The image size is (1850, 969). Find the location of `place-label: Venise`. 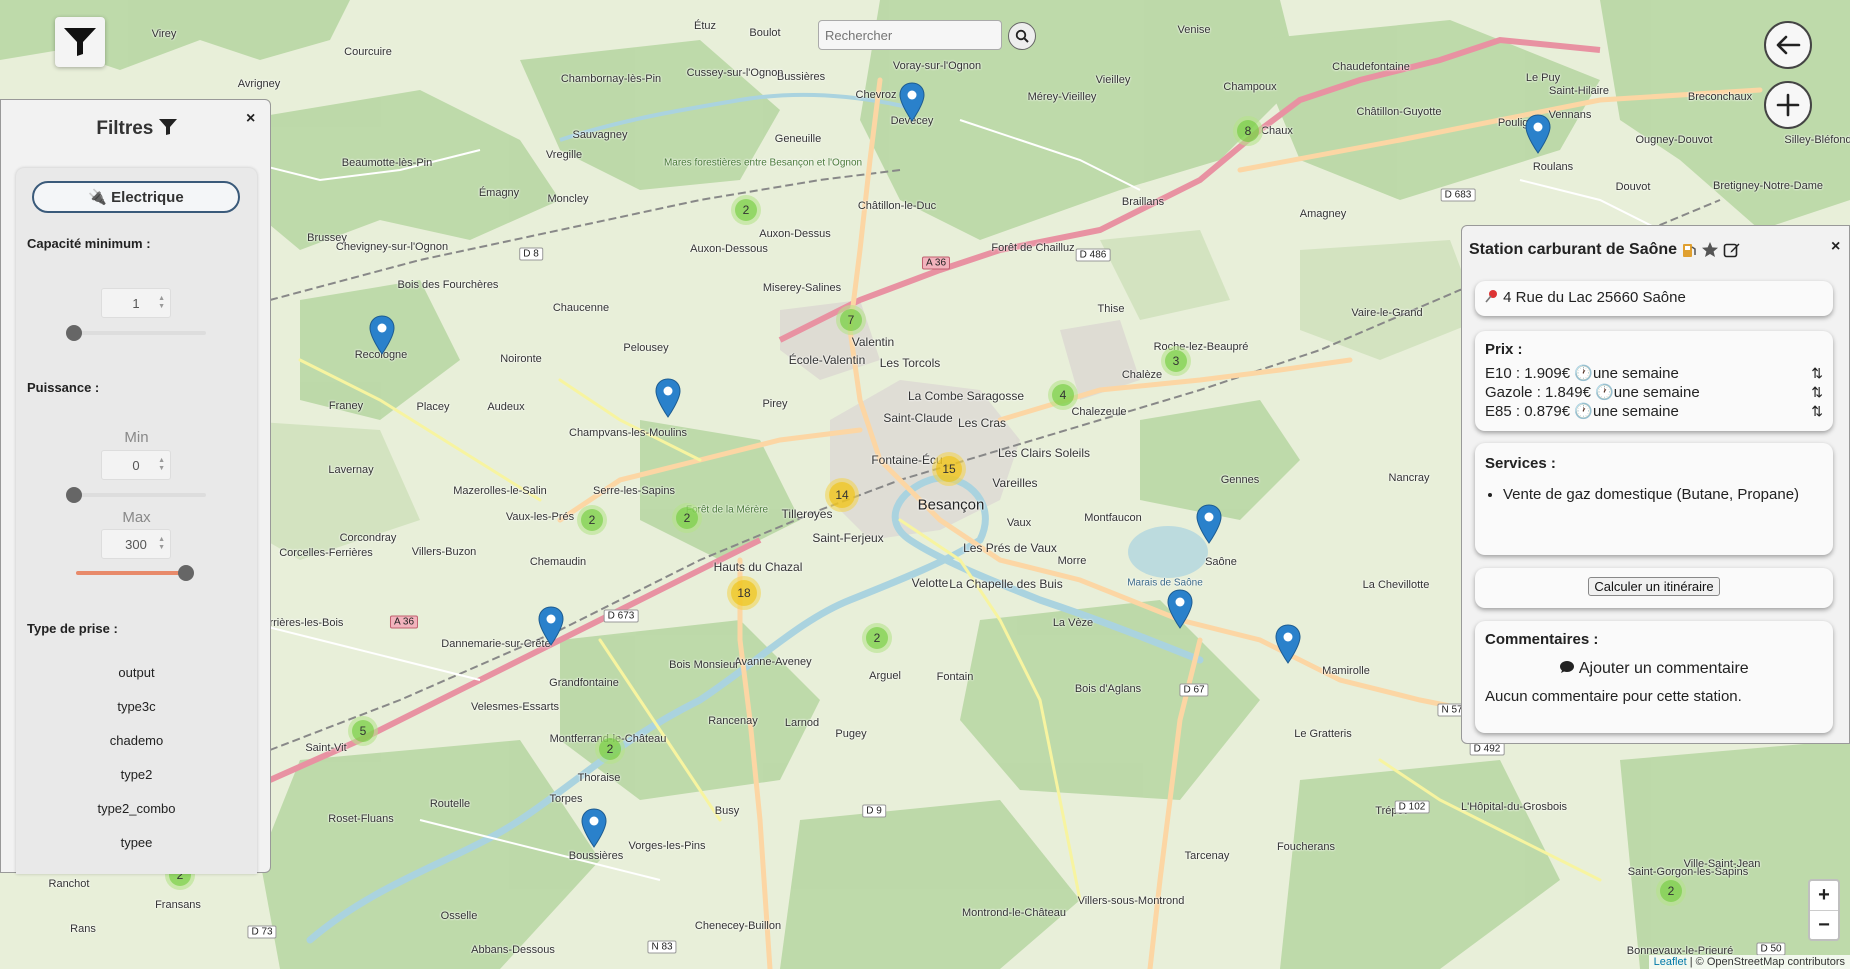

place-label: Venise is located at coordinates (1194, 30).